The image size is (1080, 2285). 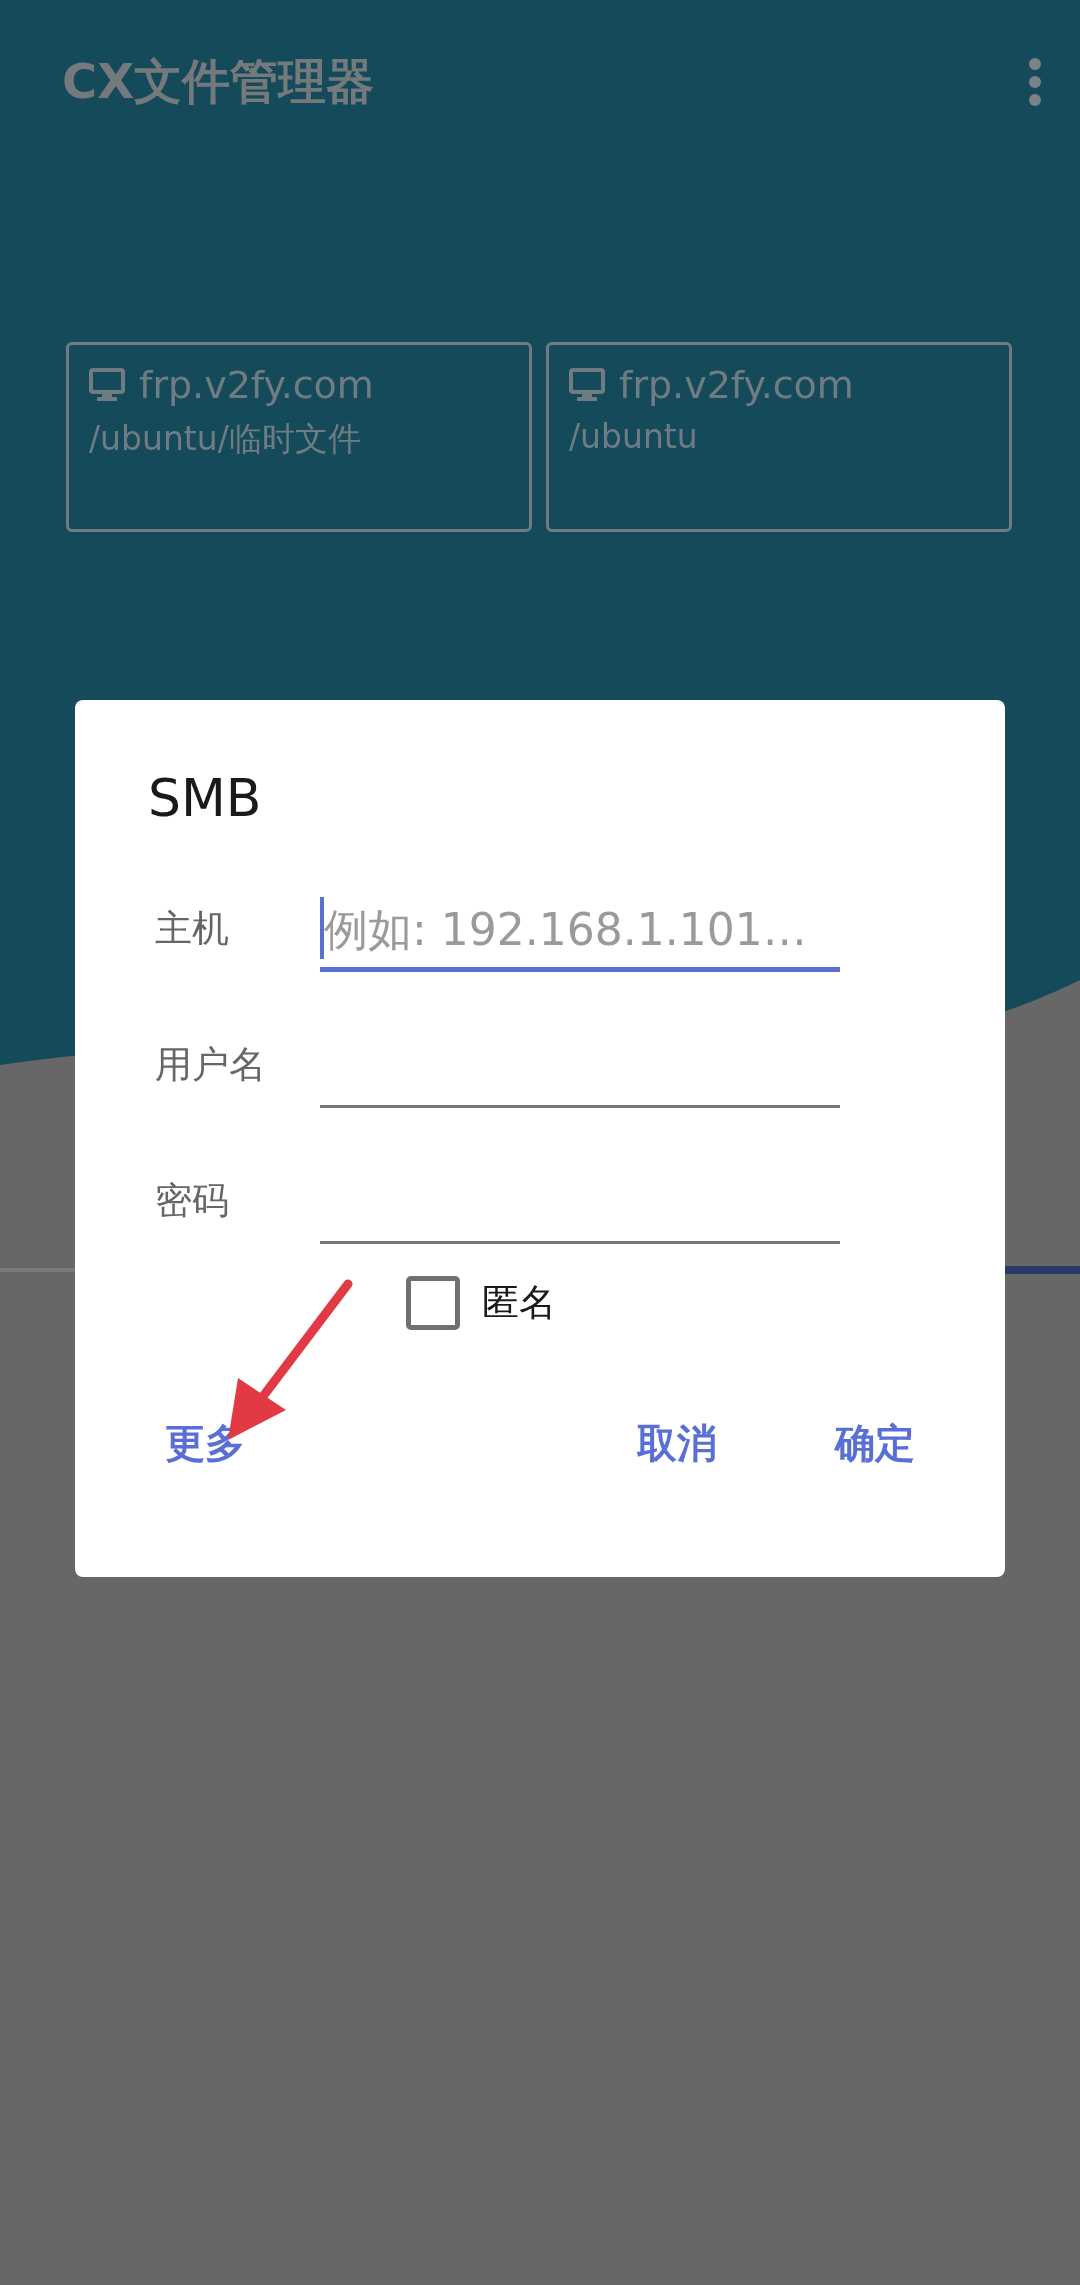 What do you see at coordinates (205, 798) in the screenshot?
I see `dialog-title: SMB` at bounding box center [205, 798].